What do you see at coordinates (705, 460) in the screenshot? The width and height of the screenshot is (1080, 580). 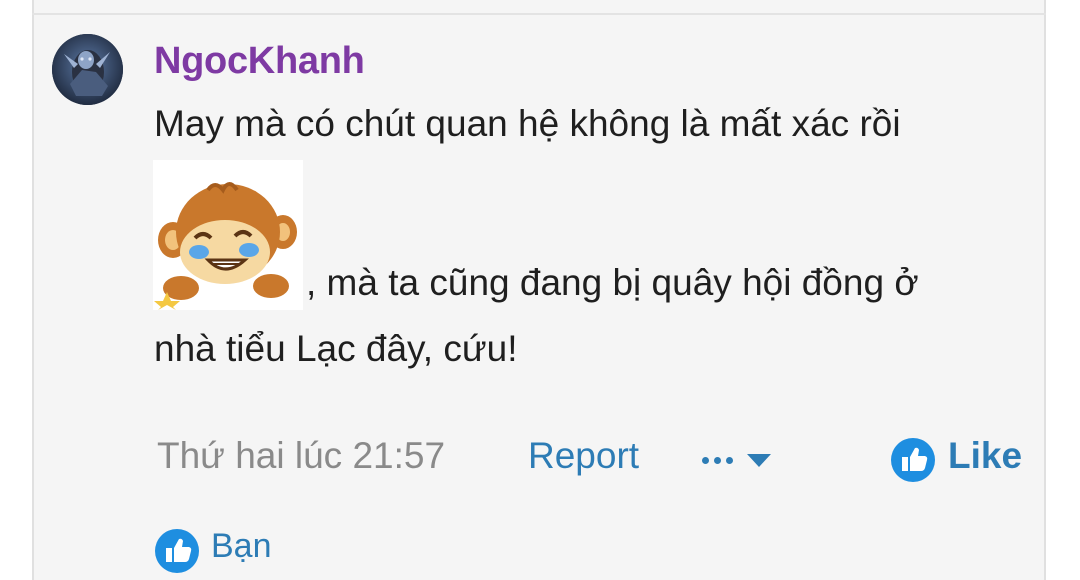 I see `more-options-icon` at bounding box center [705, 460].